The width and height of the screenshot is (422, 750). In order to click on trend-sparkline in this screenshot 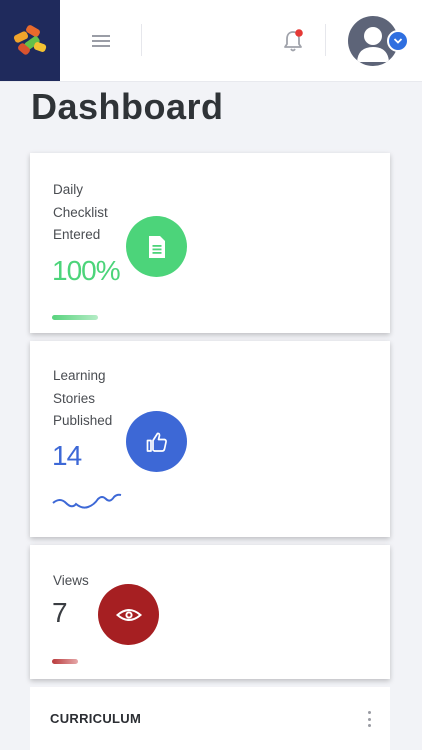, I will do `click(87, 501)`.